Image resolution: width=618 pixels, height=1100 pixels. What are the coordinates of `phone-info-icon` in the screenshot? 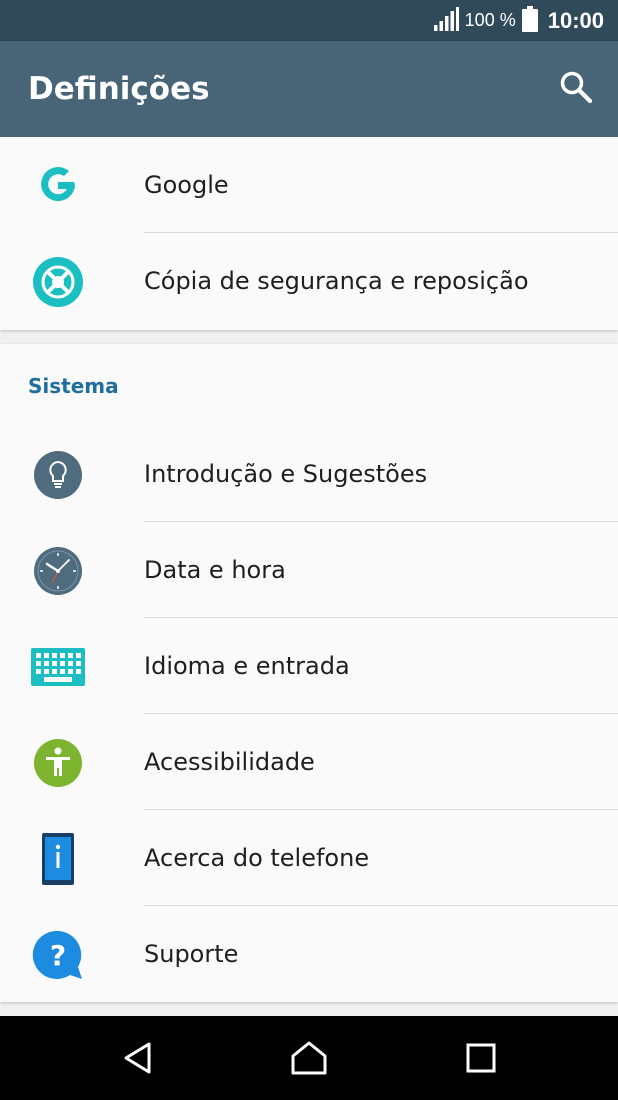 It's located at (58, 859).